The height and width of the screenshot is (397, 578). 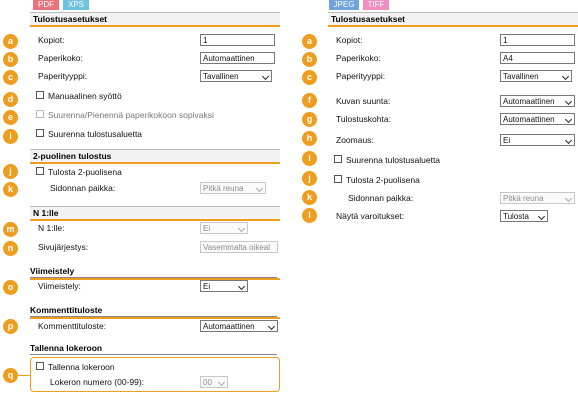 I want to click on badge-k-right: k, so click(x=309, y=197).